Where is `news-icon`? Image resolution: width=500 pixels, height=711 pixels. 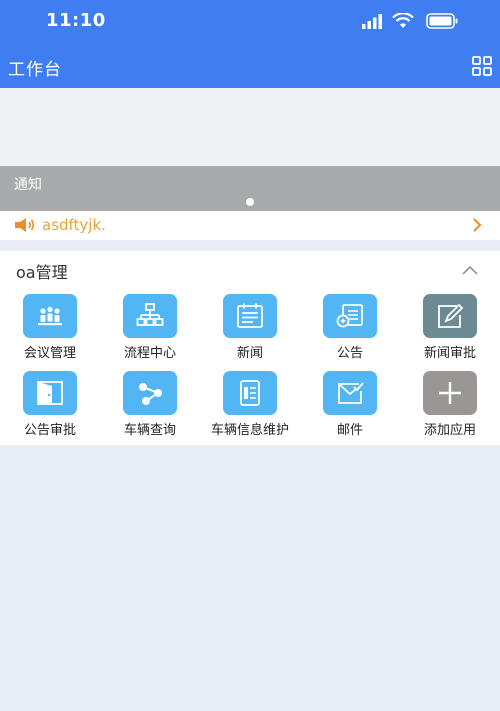 news-icon is located at coordinates (250, 316).